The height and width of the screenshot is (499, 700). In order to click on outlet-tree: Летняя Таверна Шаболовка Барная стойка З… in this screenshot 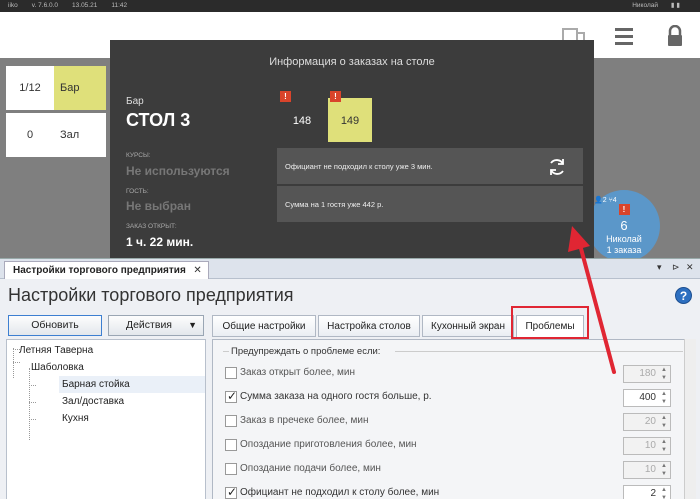, I will do `click(106, 419)`.